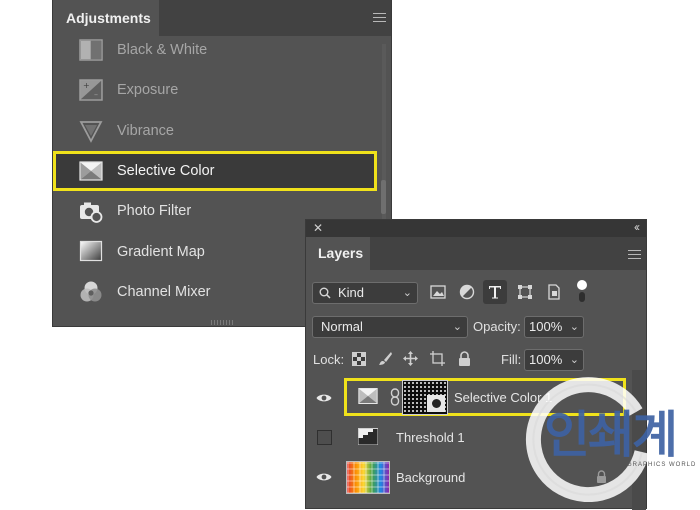  I want to click on opacity-value: 100%, so click(546, 326).